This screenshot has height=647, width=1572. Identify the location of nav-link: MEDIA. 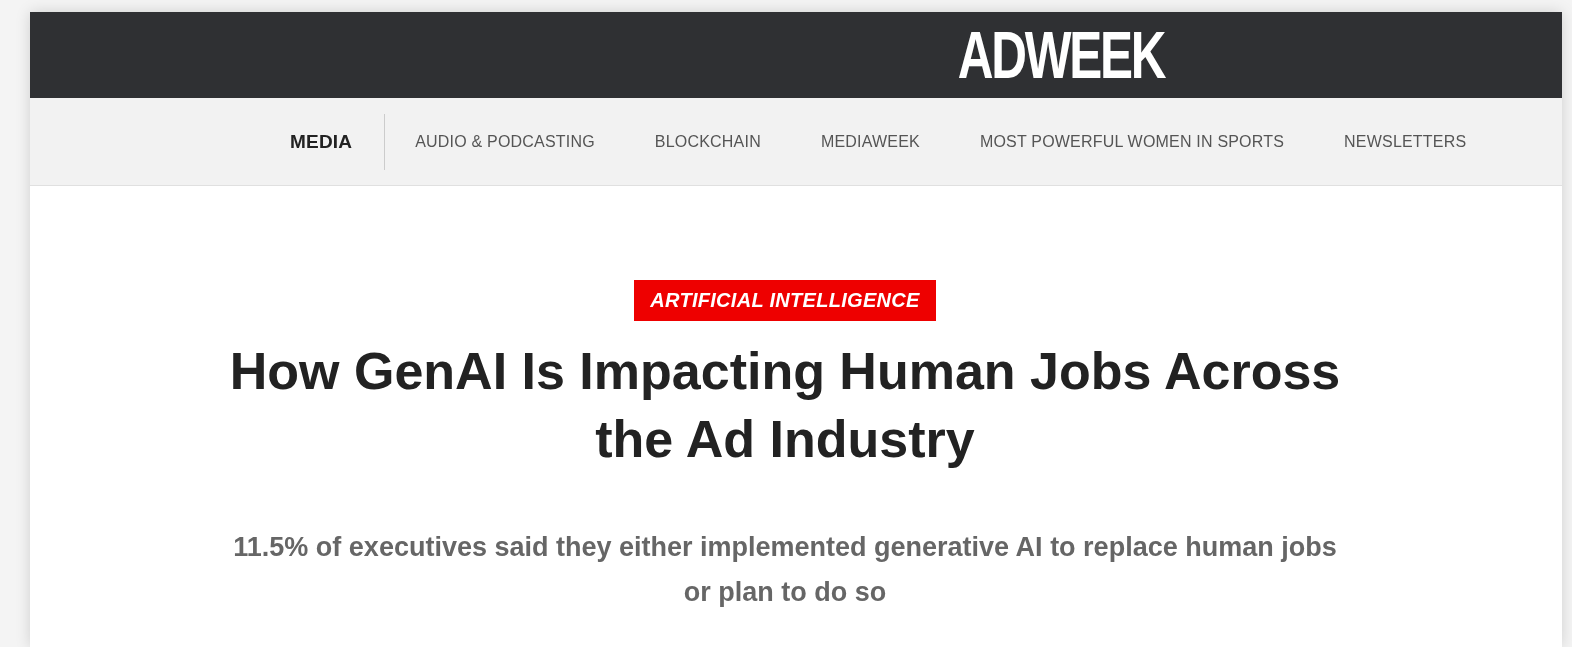
(321, 141).